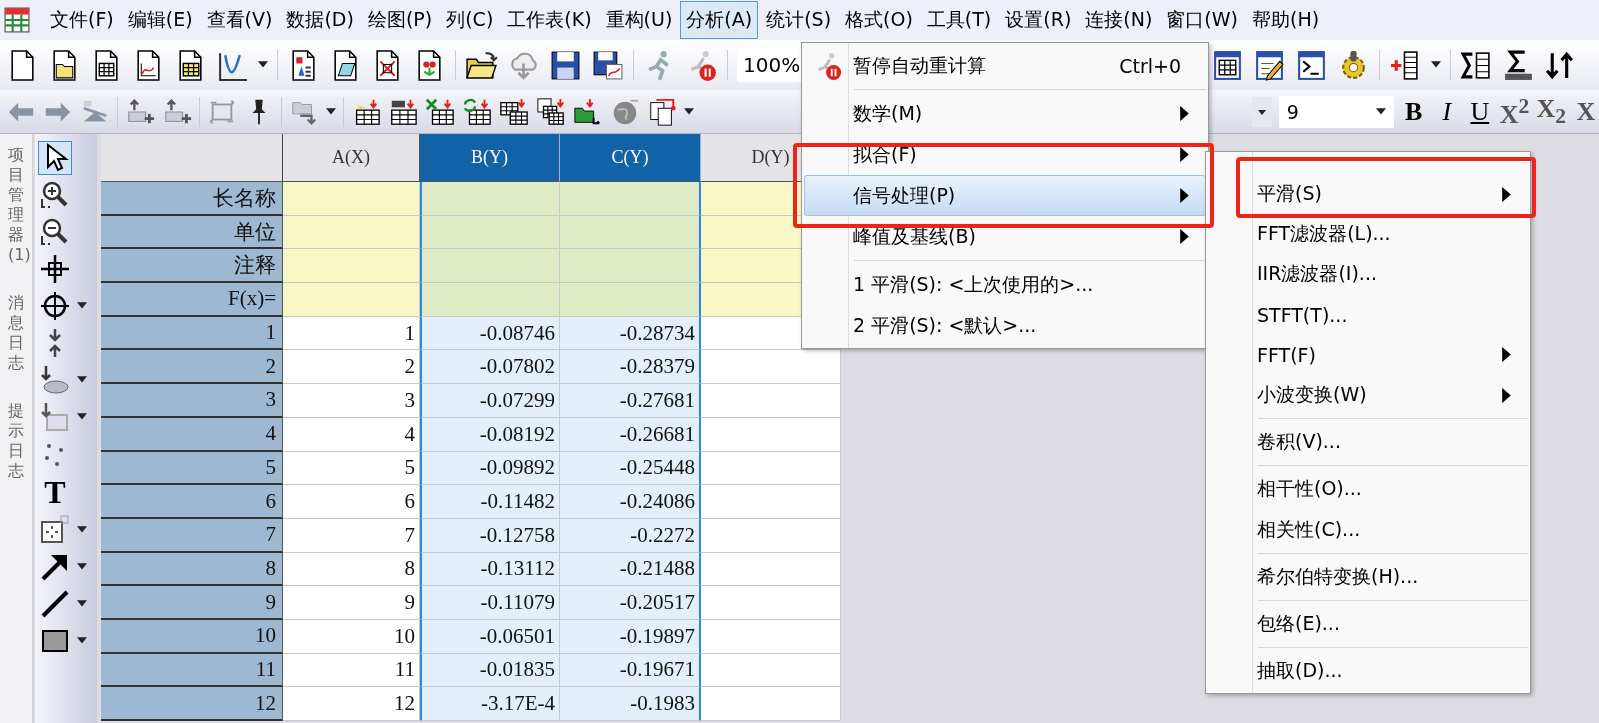 Image resolution: width=1599 pixels, height=723 pixels. What do you see at coordinates (55, 417) in the screenshot?
I see `picture-tool-icon` at bounding box center [55, 417].